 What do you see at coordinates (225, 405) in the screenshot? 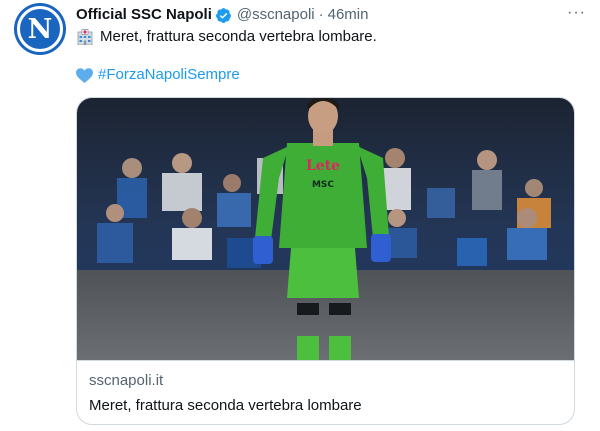
I see `card-title: Meret, frattura seconda vertebra lombare` at bounding box center [225, 405].